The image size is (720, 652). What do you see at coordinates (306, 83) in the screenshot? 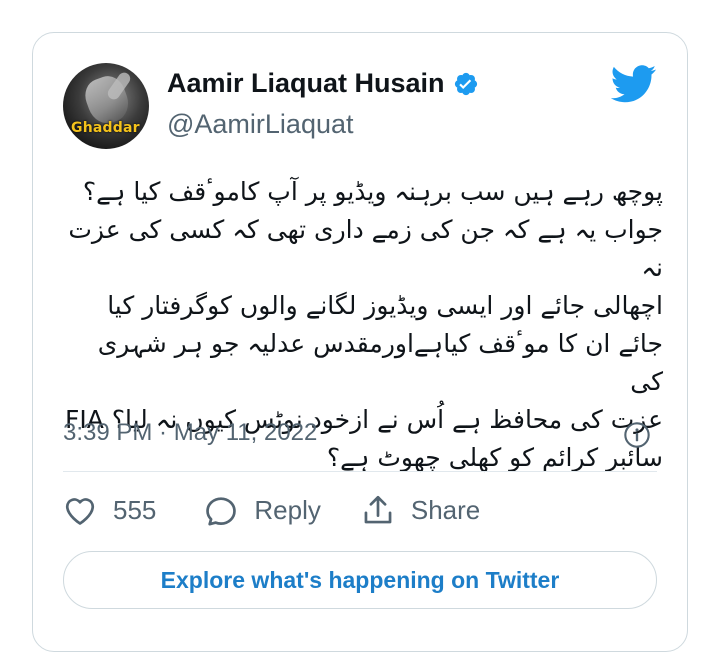
I see `author-display-name: Aamir Liaquat Husain` at bounding box center [306, 83].